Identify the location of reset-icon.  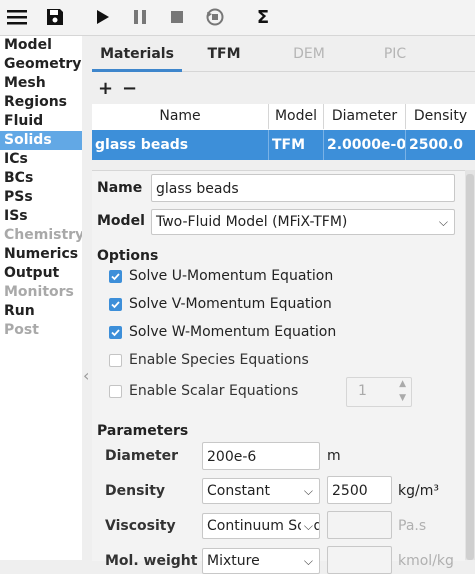
(215, 17).